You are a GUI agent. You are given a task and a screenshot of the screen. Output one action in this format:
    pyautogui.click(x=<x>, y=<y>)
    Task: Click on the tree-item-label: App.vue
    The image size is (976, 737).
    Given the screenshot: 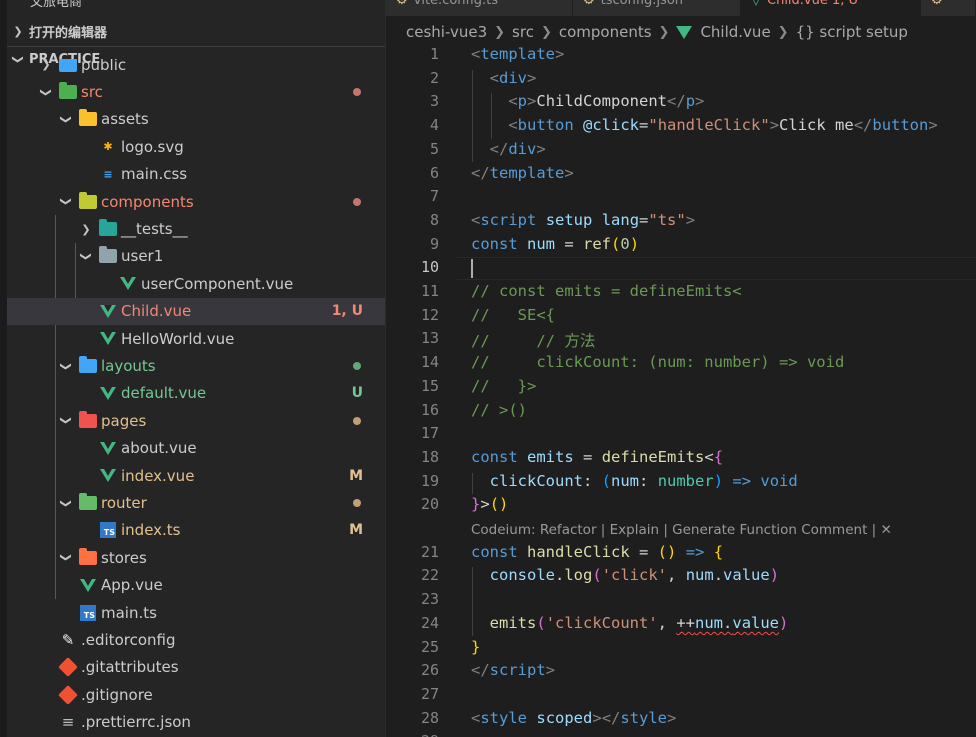 What is the action you would take?
    pyautogui.click(x=132, y=585)
    